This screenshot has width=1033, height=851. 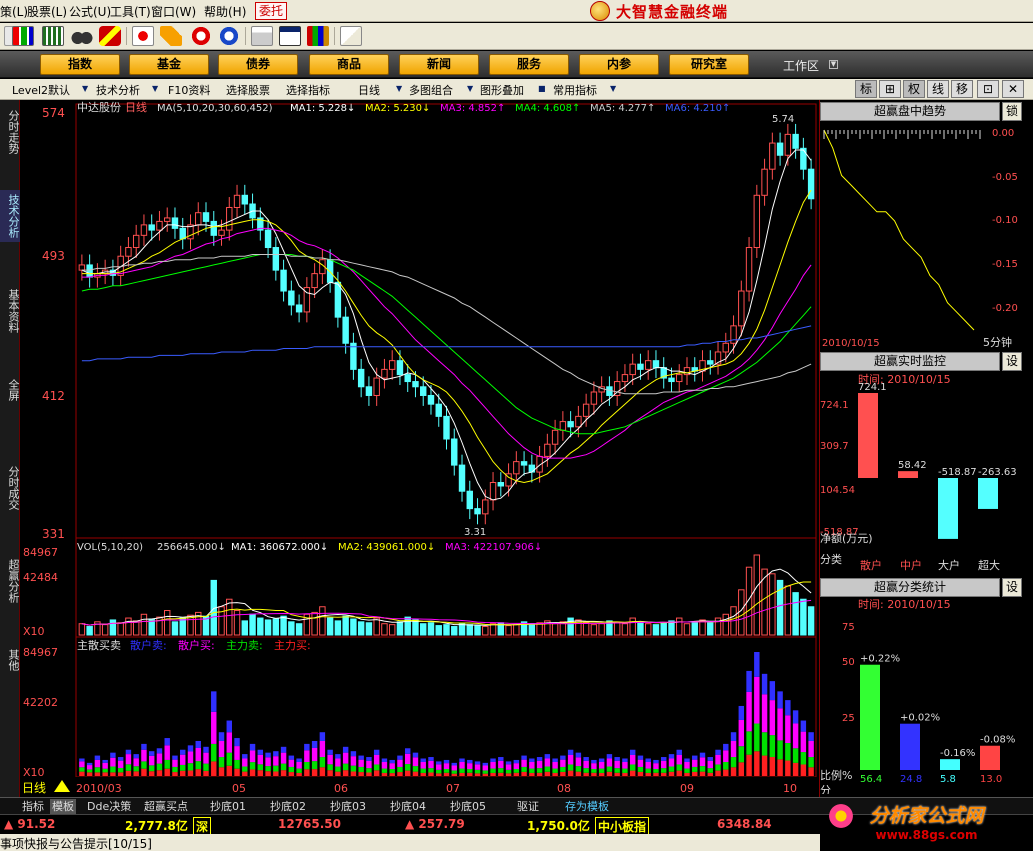 I want to click on books-icon, so click(x=318, y=36).